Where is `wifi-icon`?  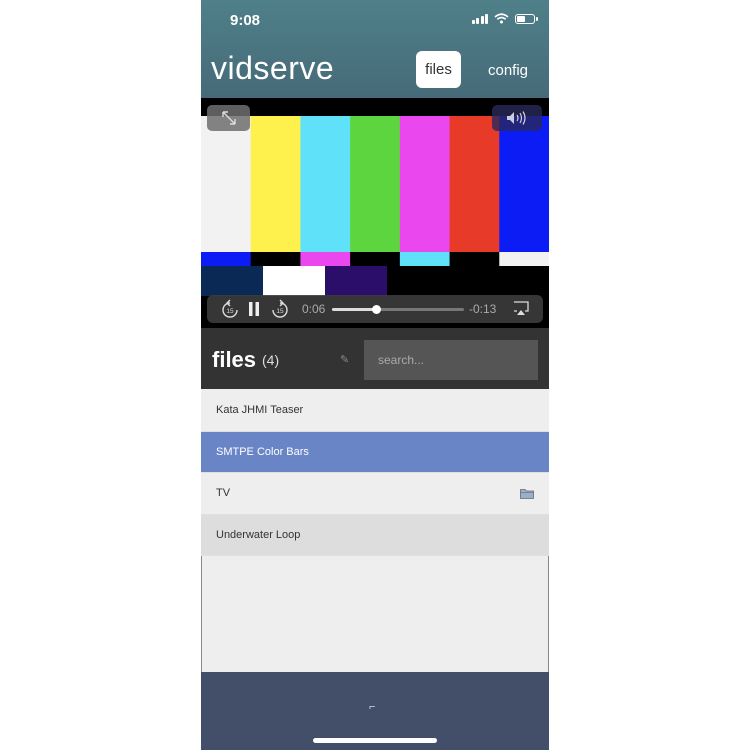
wifi-icon is located at coordinates (501, 18).